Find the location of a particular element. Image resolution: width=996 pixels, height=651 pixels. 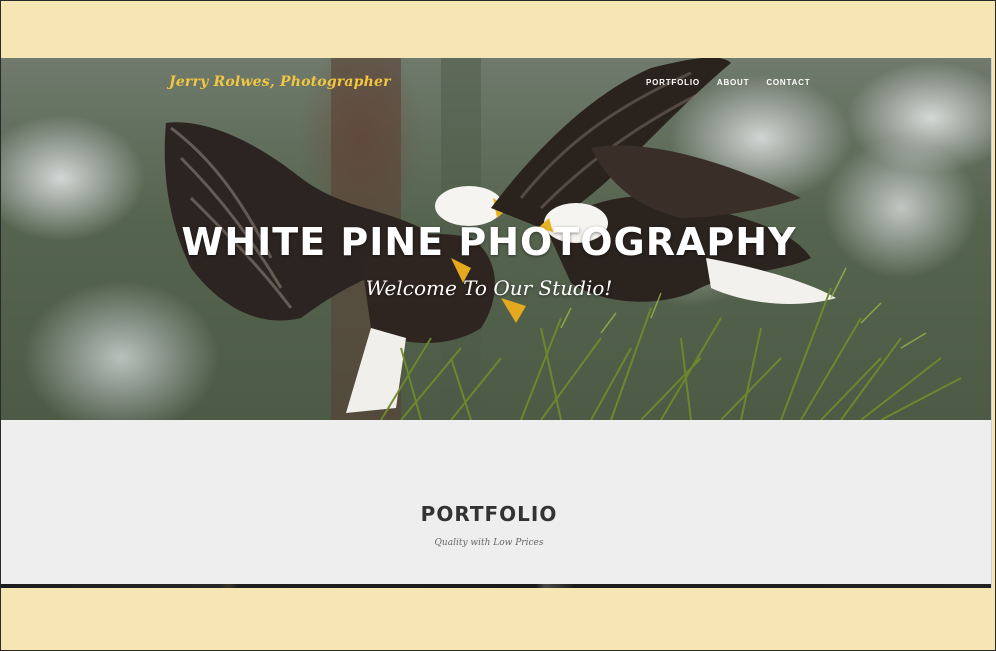

hero-subtitle: Welcome To Our Studio! is located at coordinates (489, 288).